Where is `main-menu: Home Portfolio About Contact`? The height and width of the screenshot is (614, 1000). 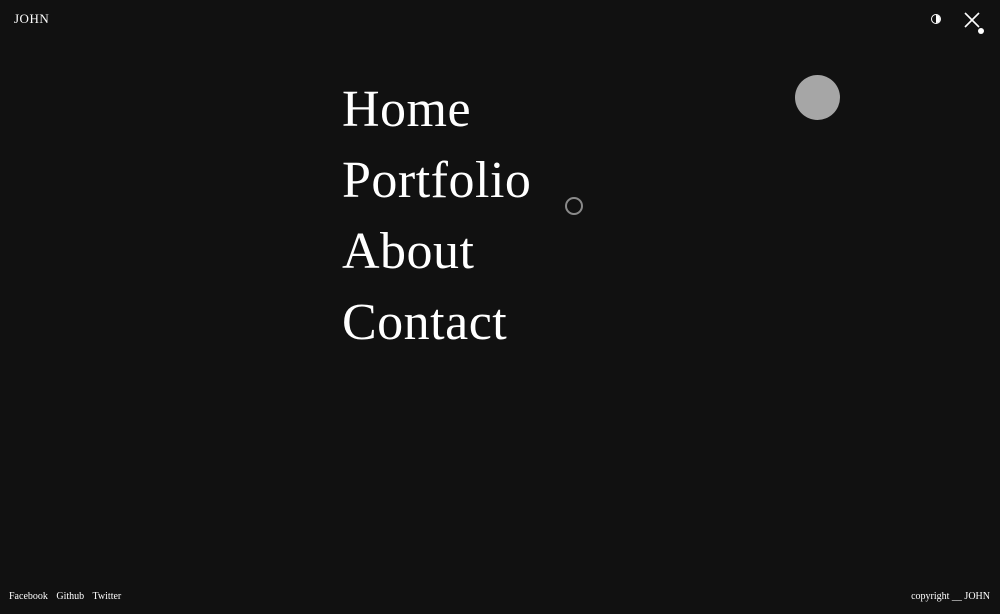 main-menu: Home Portfolio About Contact is located at coordinates (436, 216).